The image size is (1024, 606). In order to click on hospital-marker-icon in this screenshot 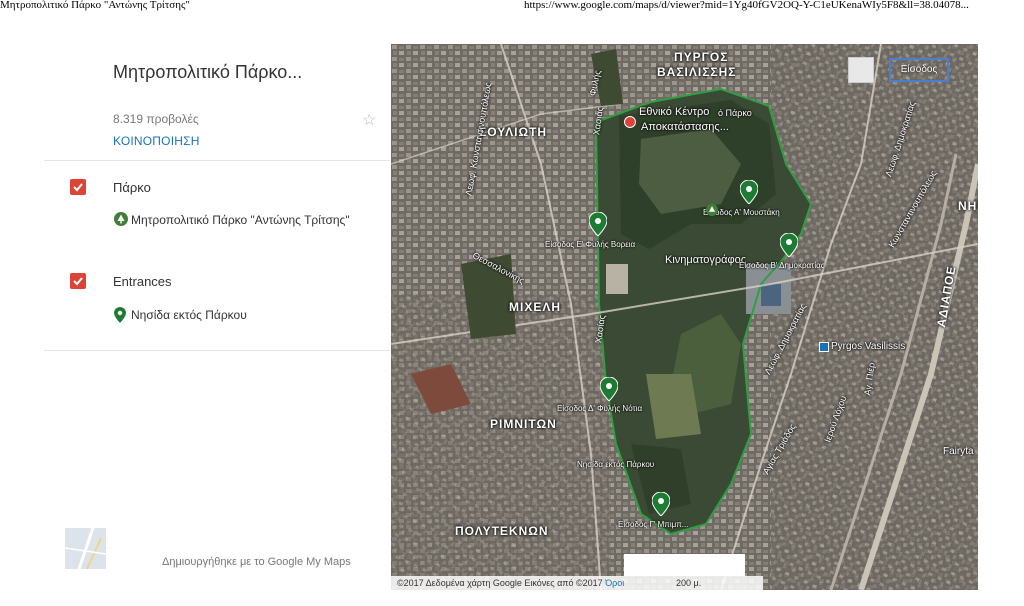, I will do `click(630, 122)`.